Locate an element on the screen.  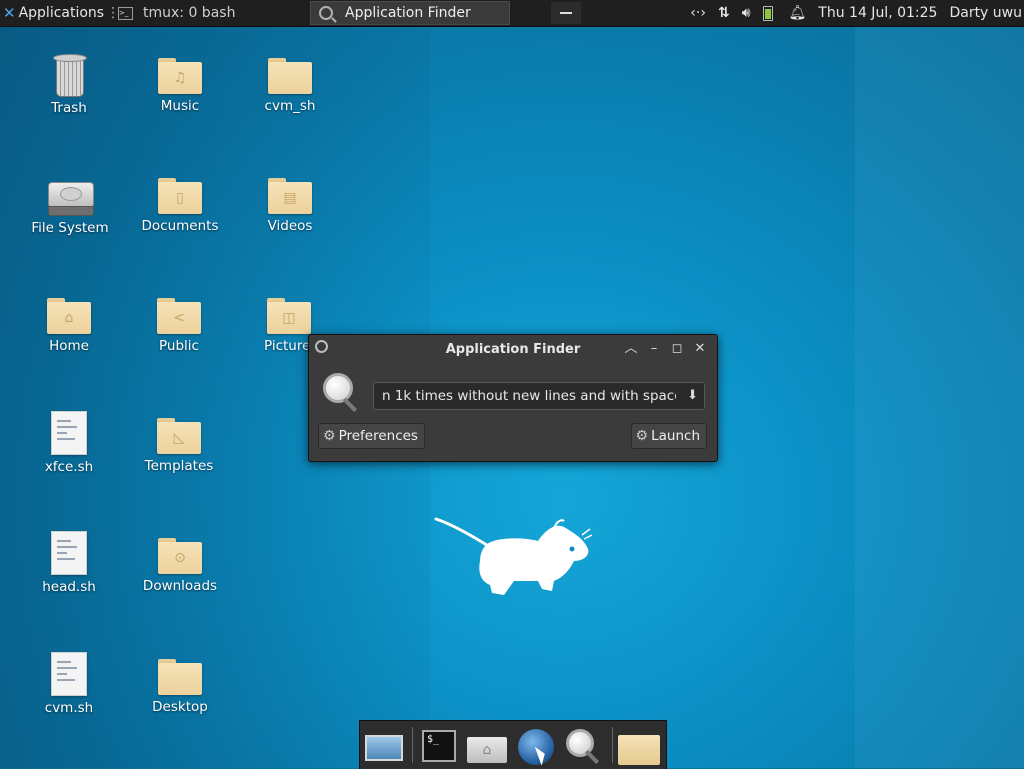
desktop-icon-label: Picture is located at coordinates (287, 346).